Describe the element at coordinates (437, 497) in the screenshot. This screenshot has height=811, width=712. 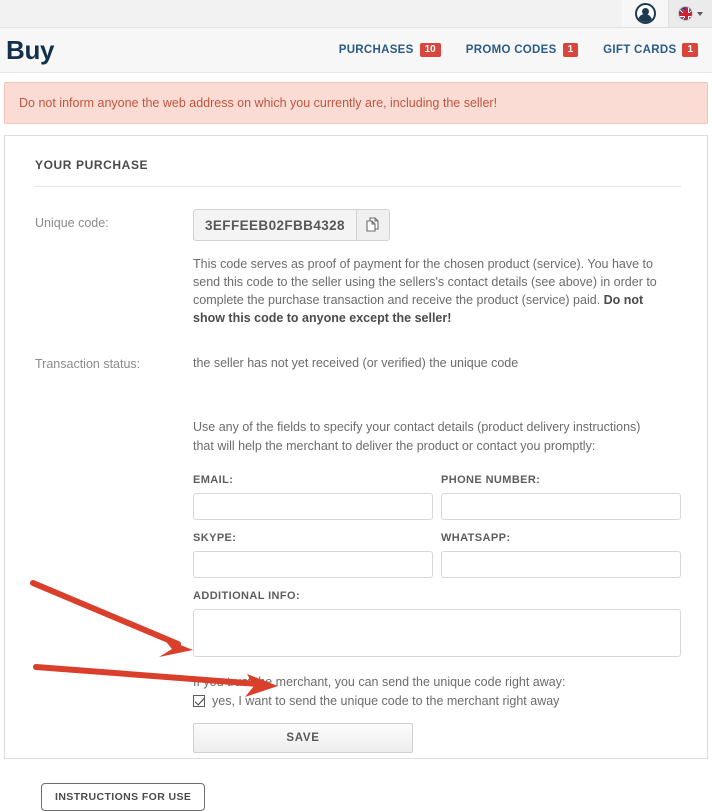
I see `contact-fields-row-1: EMAIL: PHONE NUMBER:` at that location.